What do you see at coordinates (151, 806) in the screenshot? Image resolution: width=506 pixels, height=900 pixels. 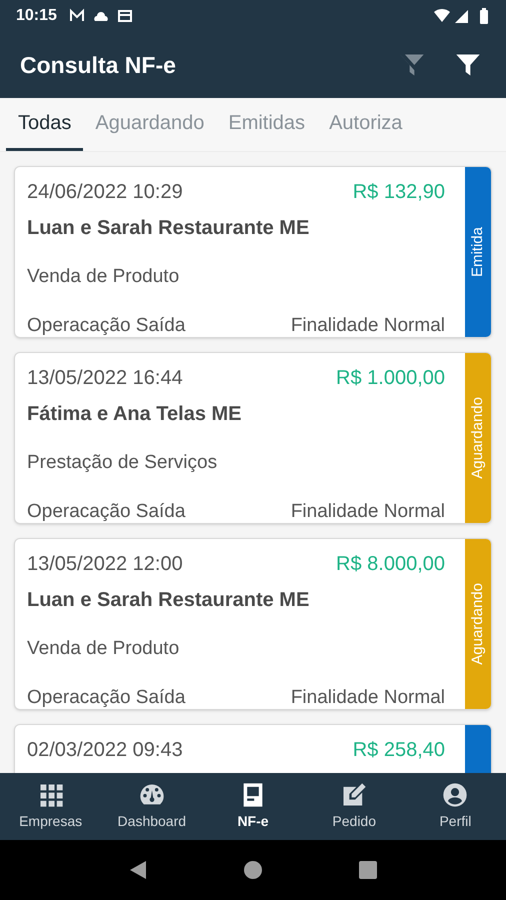 I see `nav-item: Dashboard` at bounding box center [151, 806].